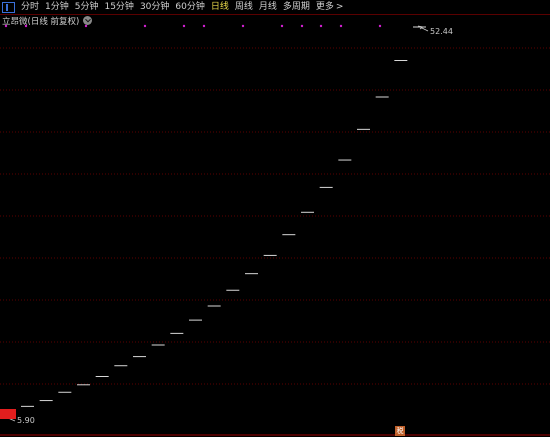 Image resolution: width=550 pixels, height=437 pixels. What do you see at coordinates (400, 431) in the screenshot?
I see `tax-badge: 税` at bounding box center [400, 431].